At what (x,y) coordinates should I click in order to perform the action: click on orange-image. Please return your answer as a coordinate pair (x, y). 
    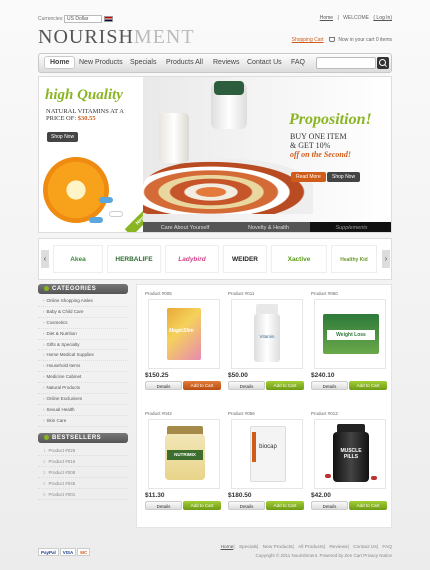
    Looking at the image, I should click on (76, 190).